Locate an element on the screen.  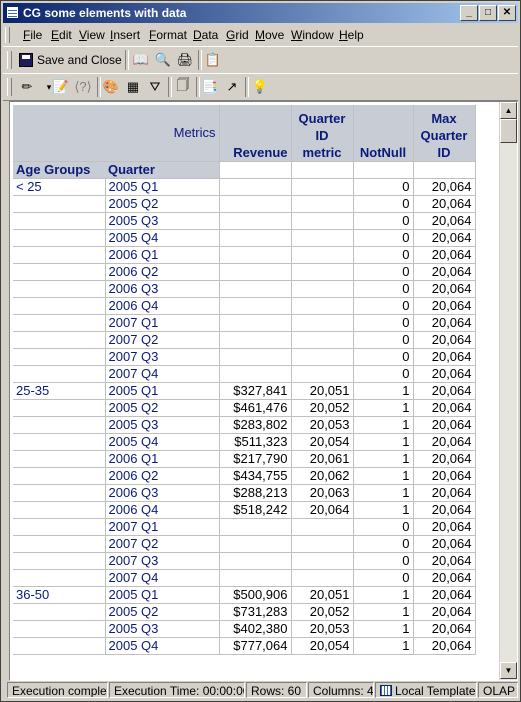
revenue-cell: $402,380 is located at coordinates (255, 629).